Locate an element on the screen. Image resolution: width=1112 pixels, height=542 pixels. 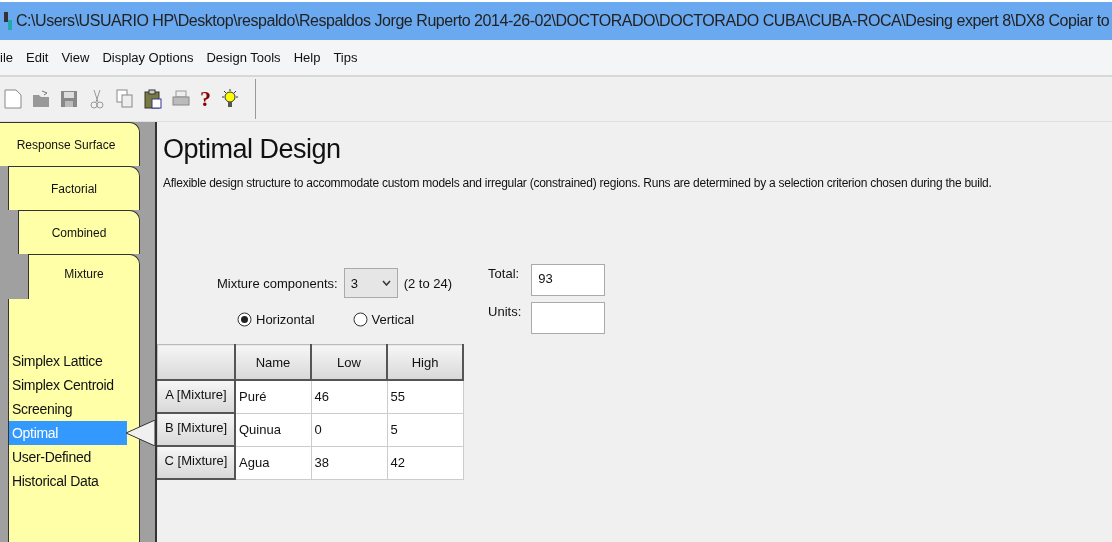
menu-item: Design Tools is located at coordinates (244, 57).